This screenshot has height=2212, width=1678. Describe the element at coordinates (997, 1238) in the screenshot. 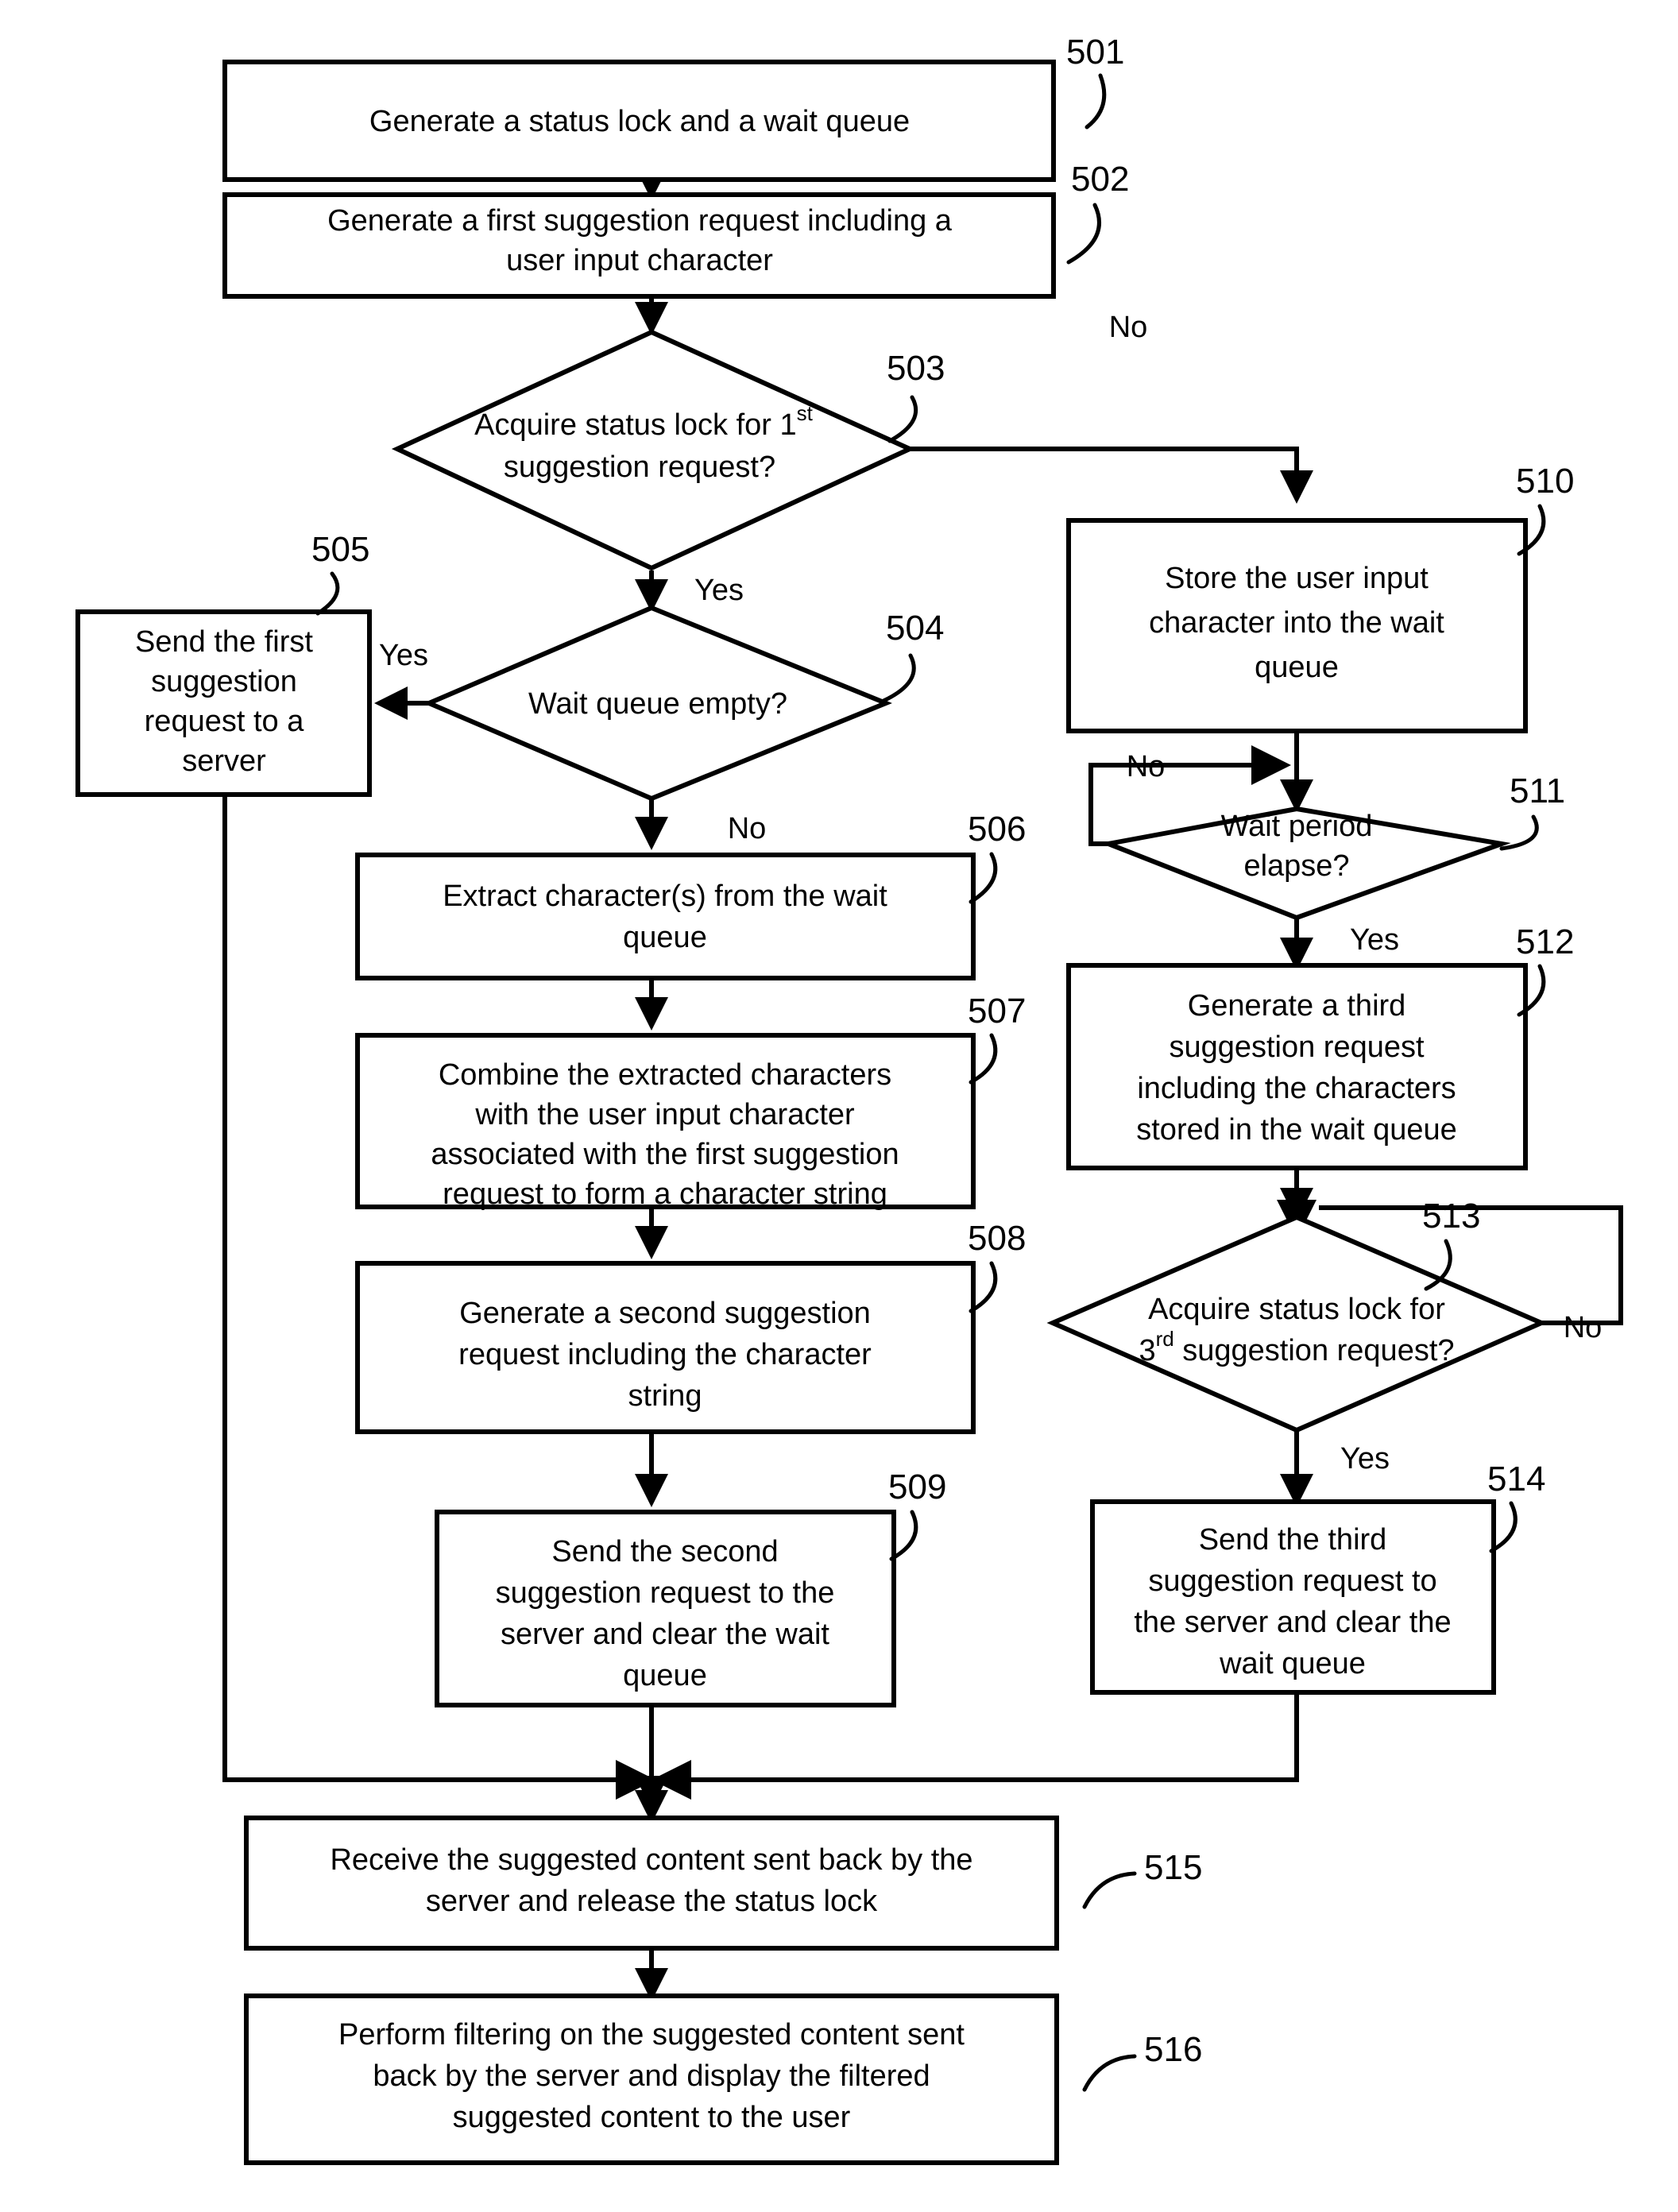

I see `ref-num-508: 508` at that location.